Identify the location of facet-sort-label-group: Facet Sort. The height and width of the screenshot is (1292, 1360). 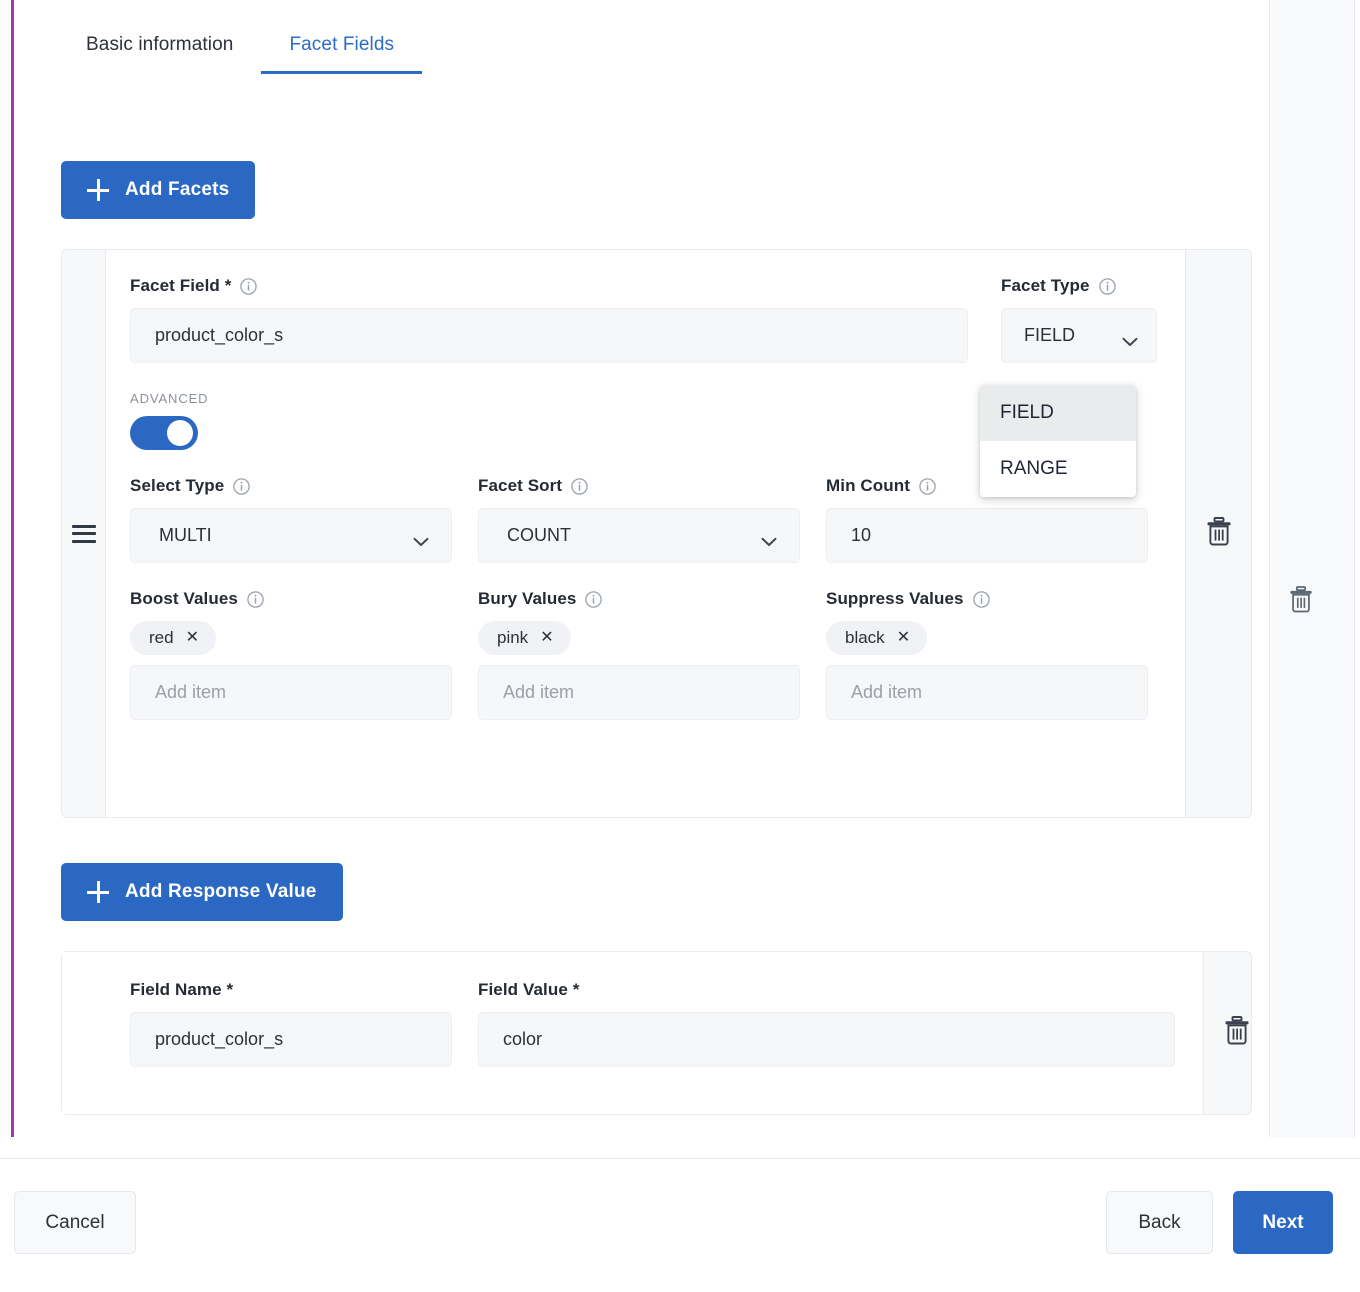
(639, 486).